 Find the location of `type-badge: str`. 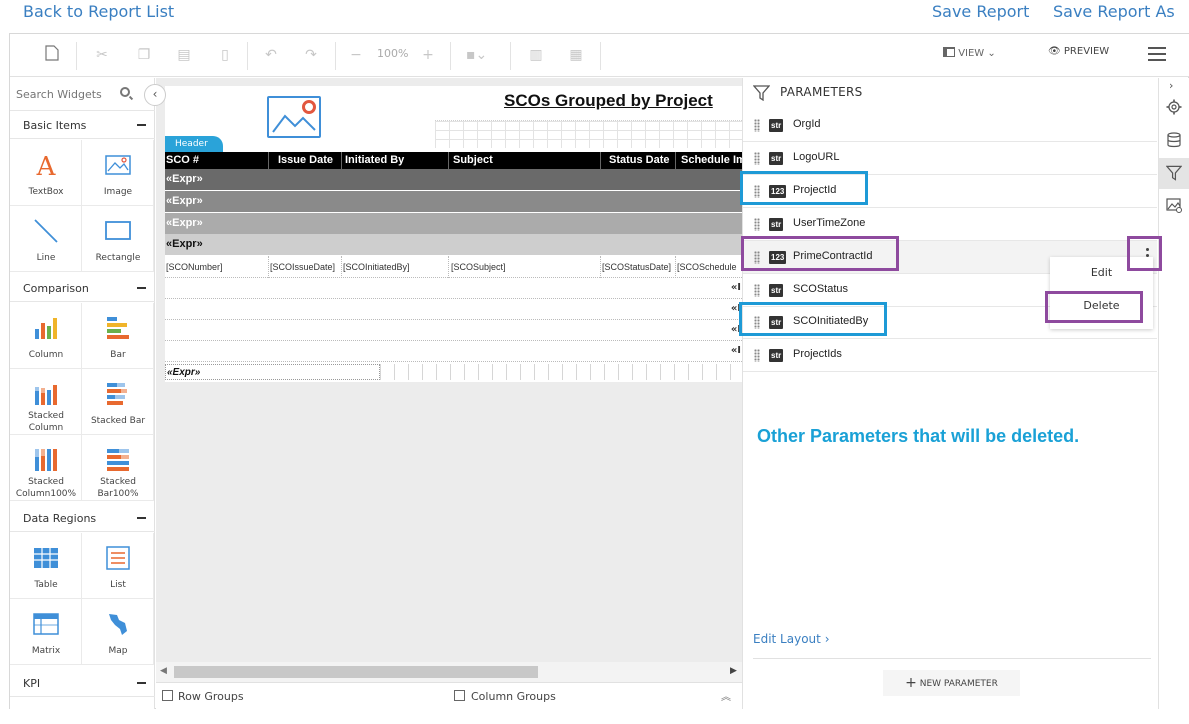

type-badge: str is located at coordinates (776, 322).